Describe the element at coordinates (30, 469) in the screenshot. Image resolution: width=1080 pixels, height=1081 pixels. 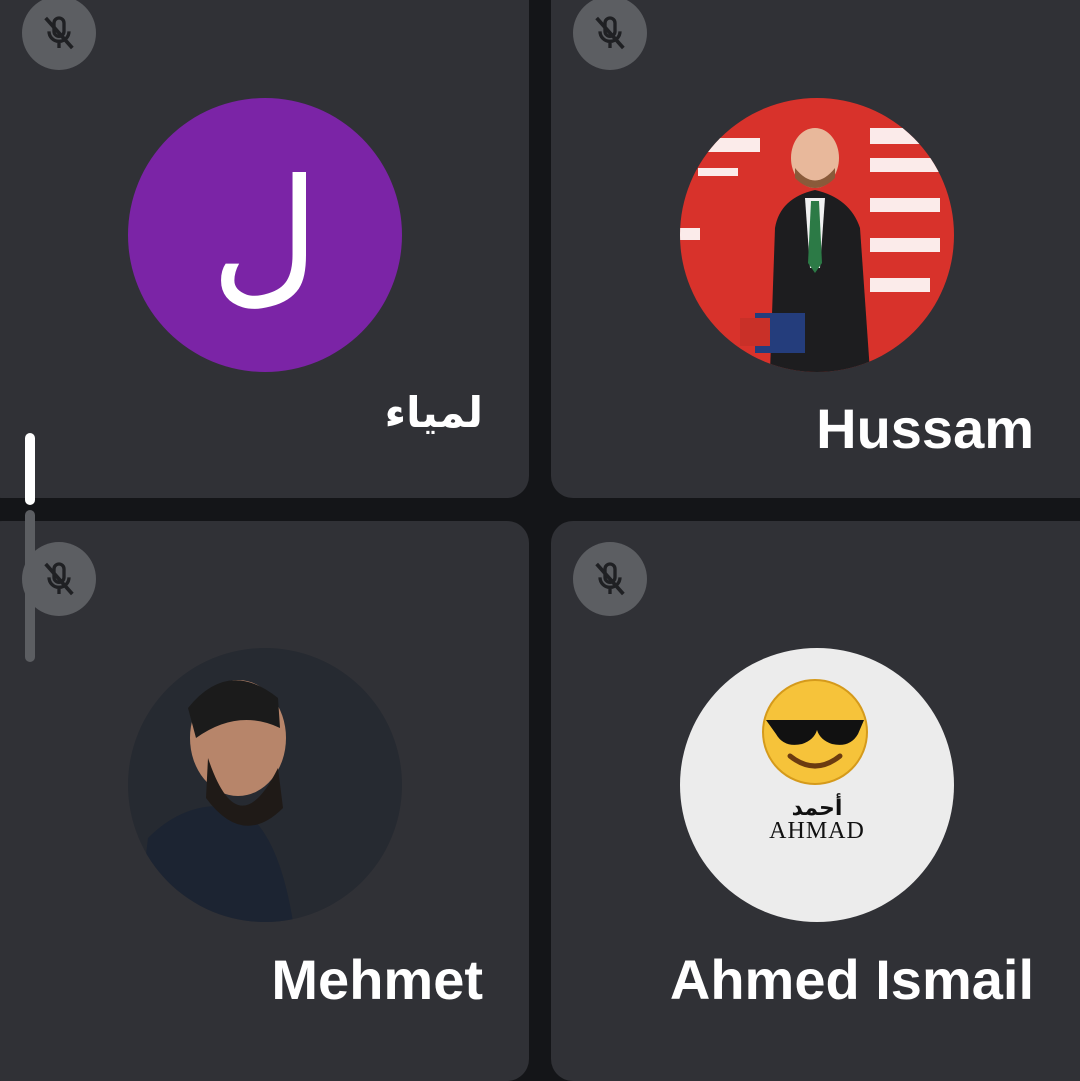
I see `scrollbar-thumb` at that location.